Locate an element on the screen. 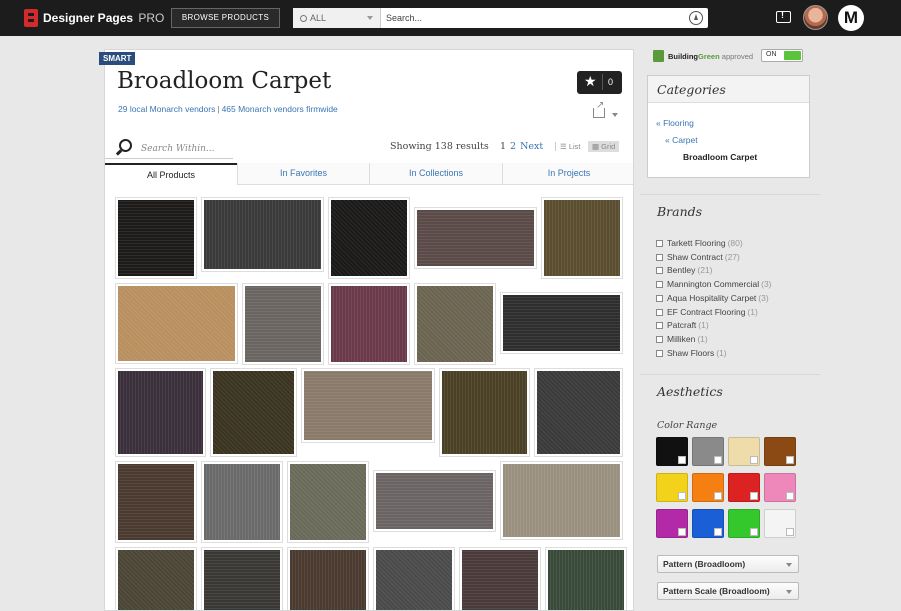 The width and height of the screenshot is (901, 611). user-avatar is located at coordinates (815, 17).